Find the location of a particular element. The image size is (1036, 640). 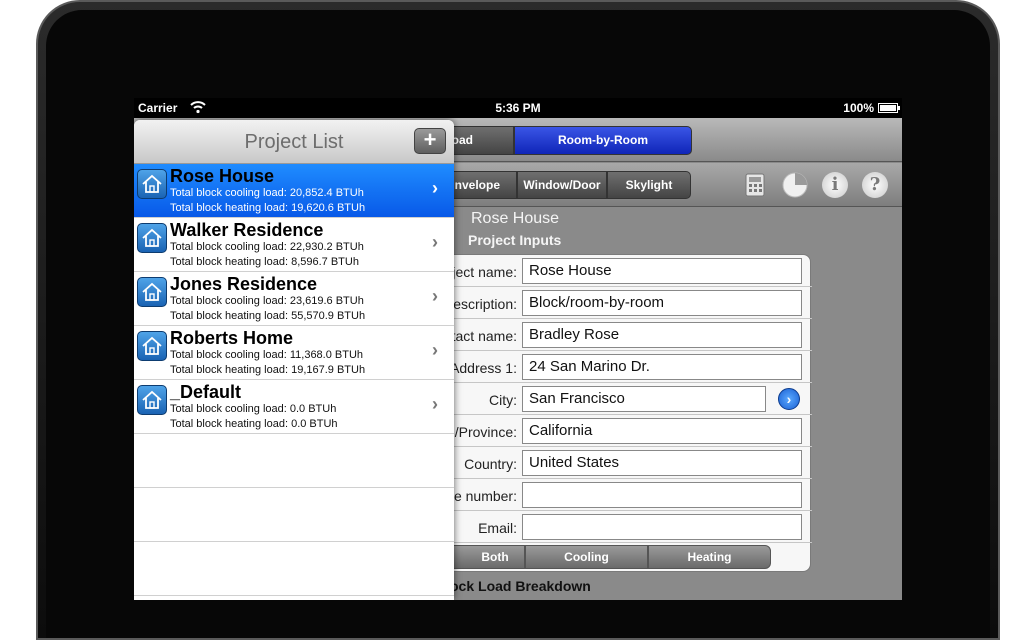

project-heating-load: Total block heating load: 55,570.9 BTUh is located at coordinates (268, 316).